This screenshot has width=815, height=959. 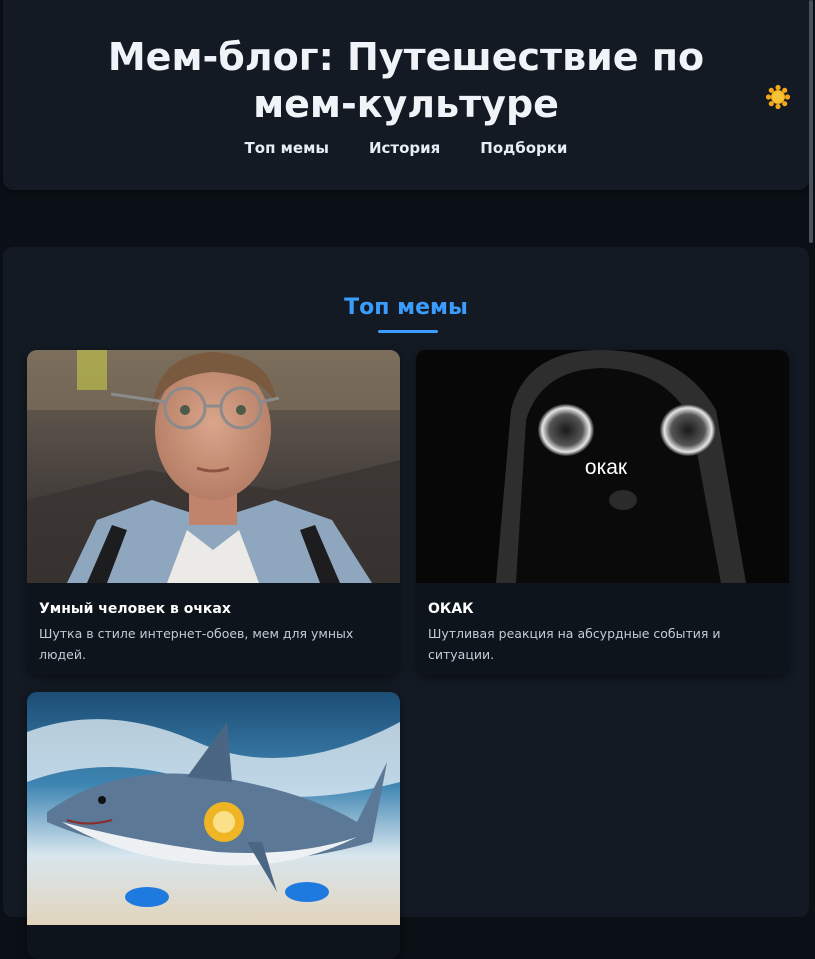 What do you see at coordinates (523, 148) in the screenshot?
I see `nav-link-collections: Подборки` at bounding box center [523, 148].